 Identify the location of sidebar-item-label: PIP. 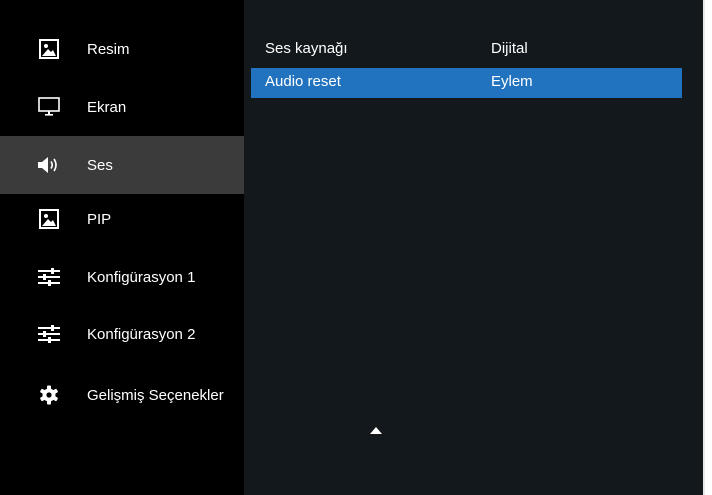
(99, 219).